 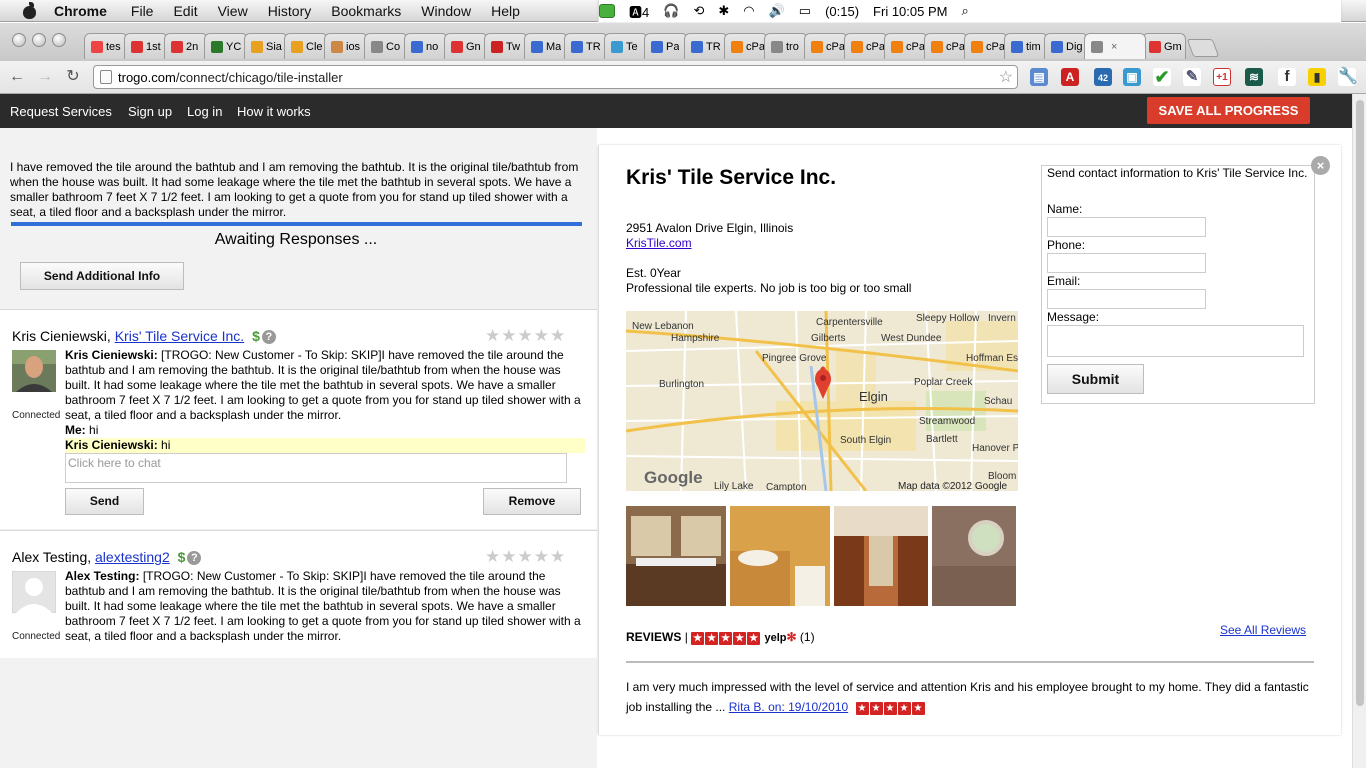 I want to click on browser-tab: tro, so click(x=786, y=46).